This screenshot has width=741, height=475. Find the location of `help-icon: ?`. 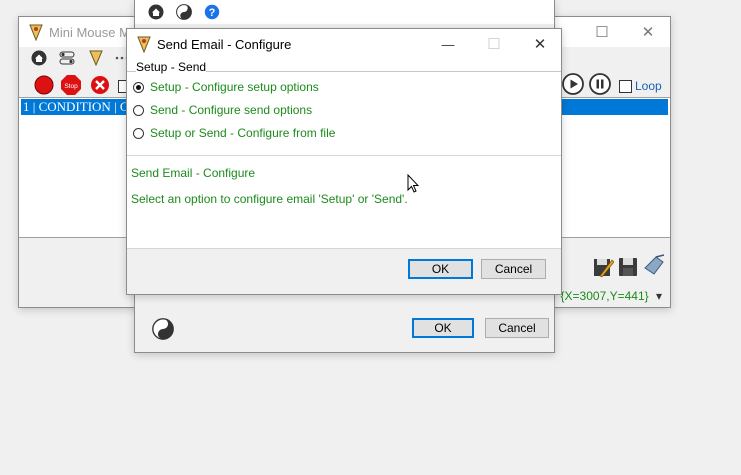

help-icon: ? is located at coordinates (212, 12).